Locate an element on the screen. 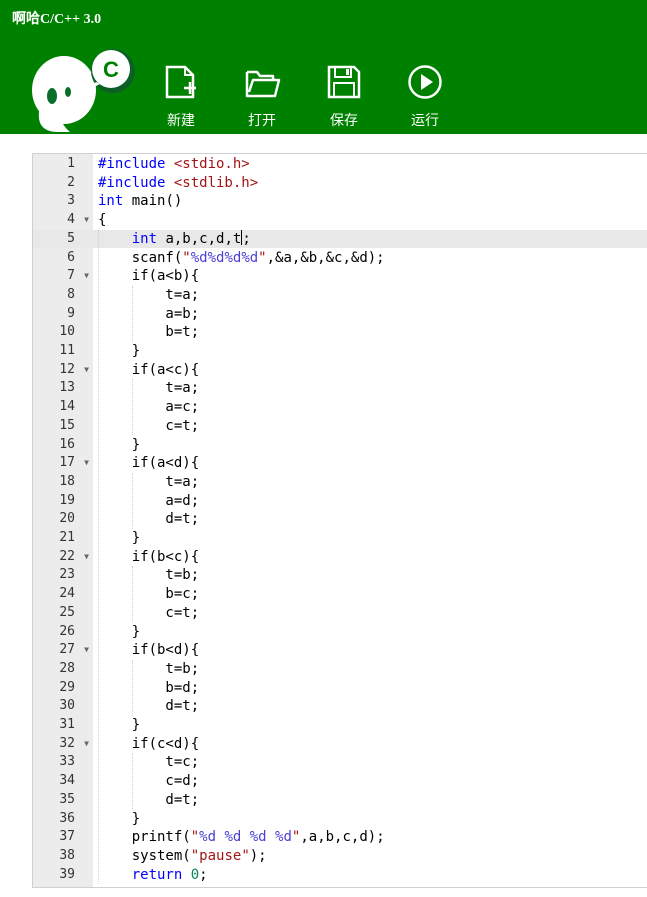  line-number: 17 ▼ is located at coordinates (63, 463).